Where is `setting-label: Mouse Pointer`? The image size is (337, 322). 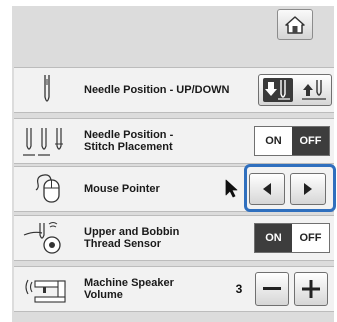
setting-label: Mouse Pointer is located at coordinates (122, 189).